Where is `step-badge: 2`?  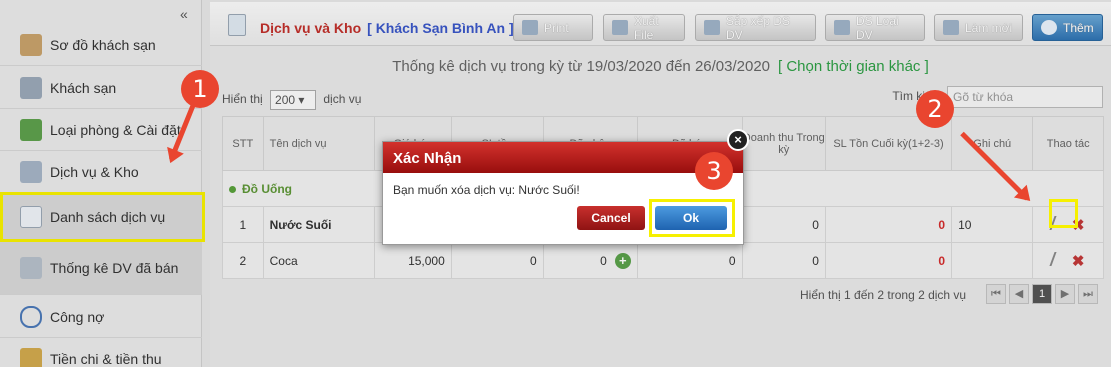 step-badge: 2 is located at coordinates (935, 109).